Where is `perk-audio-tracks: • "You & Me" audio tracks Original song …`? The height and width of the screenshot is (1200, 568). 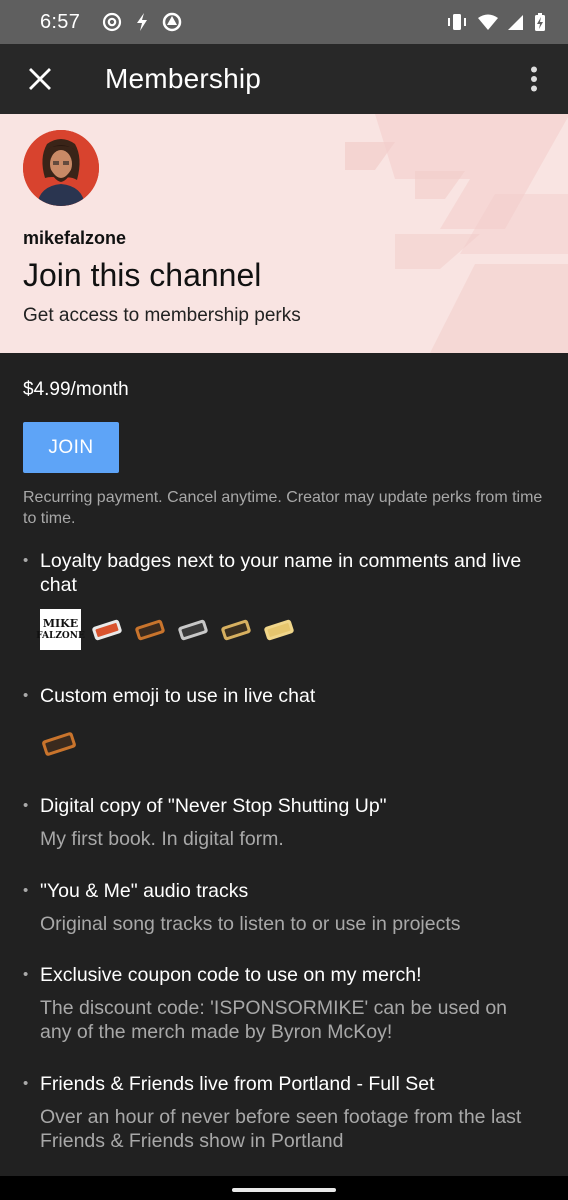
perk-audio-tracks: • "You & Me" audio tracks Original song … is located at coordinates (283, 907).